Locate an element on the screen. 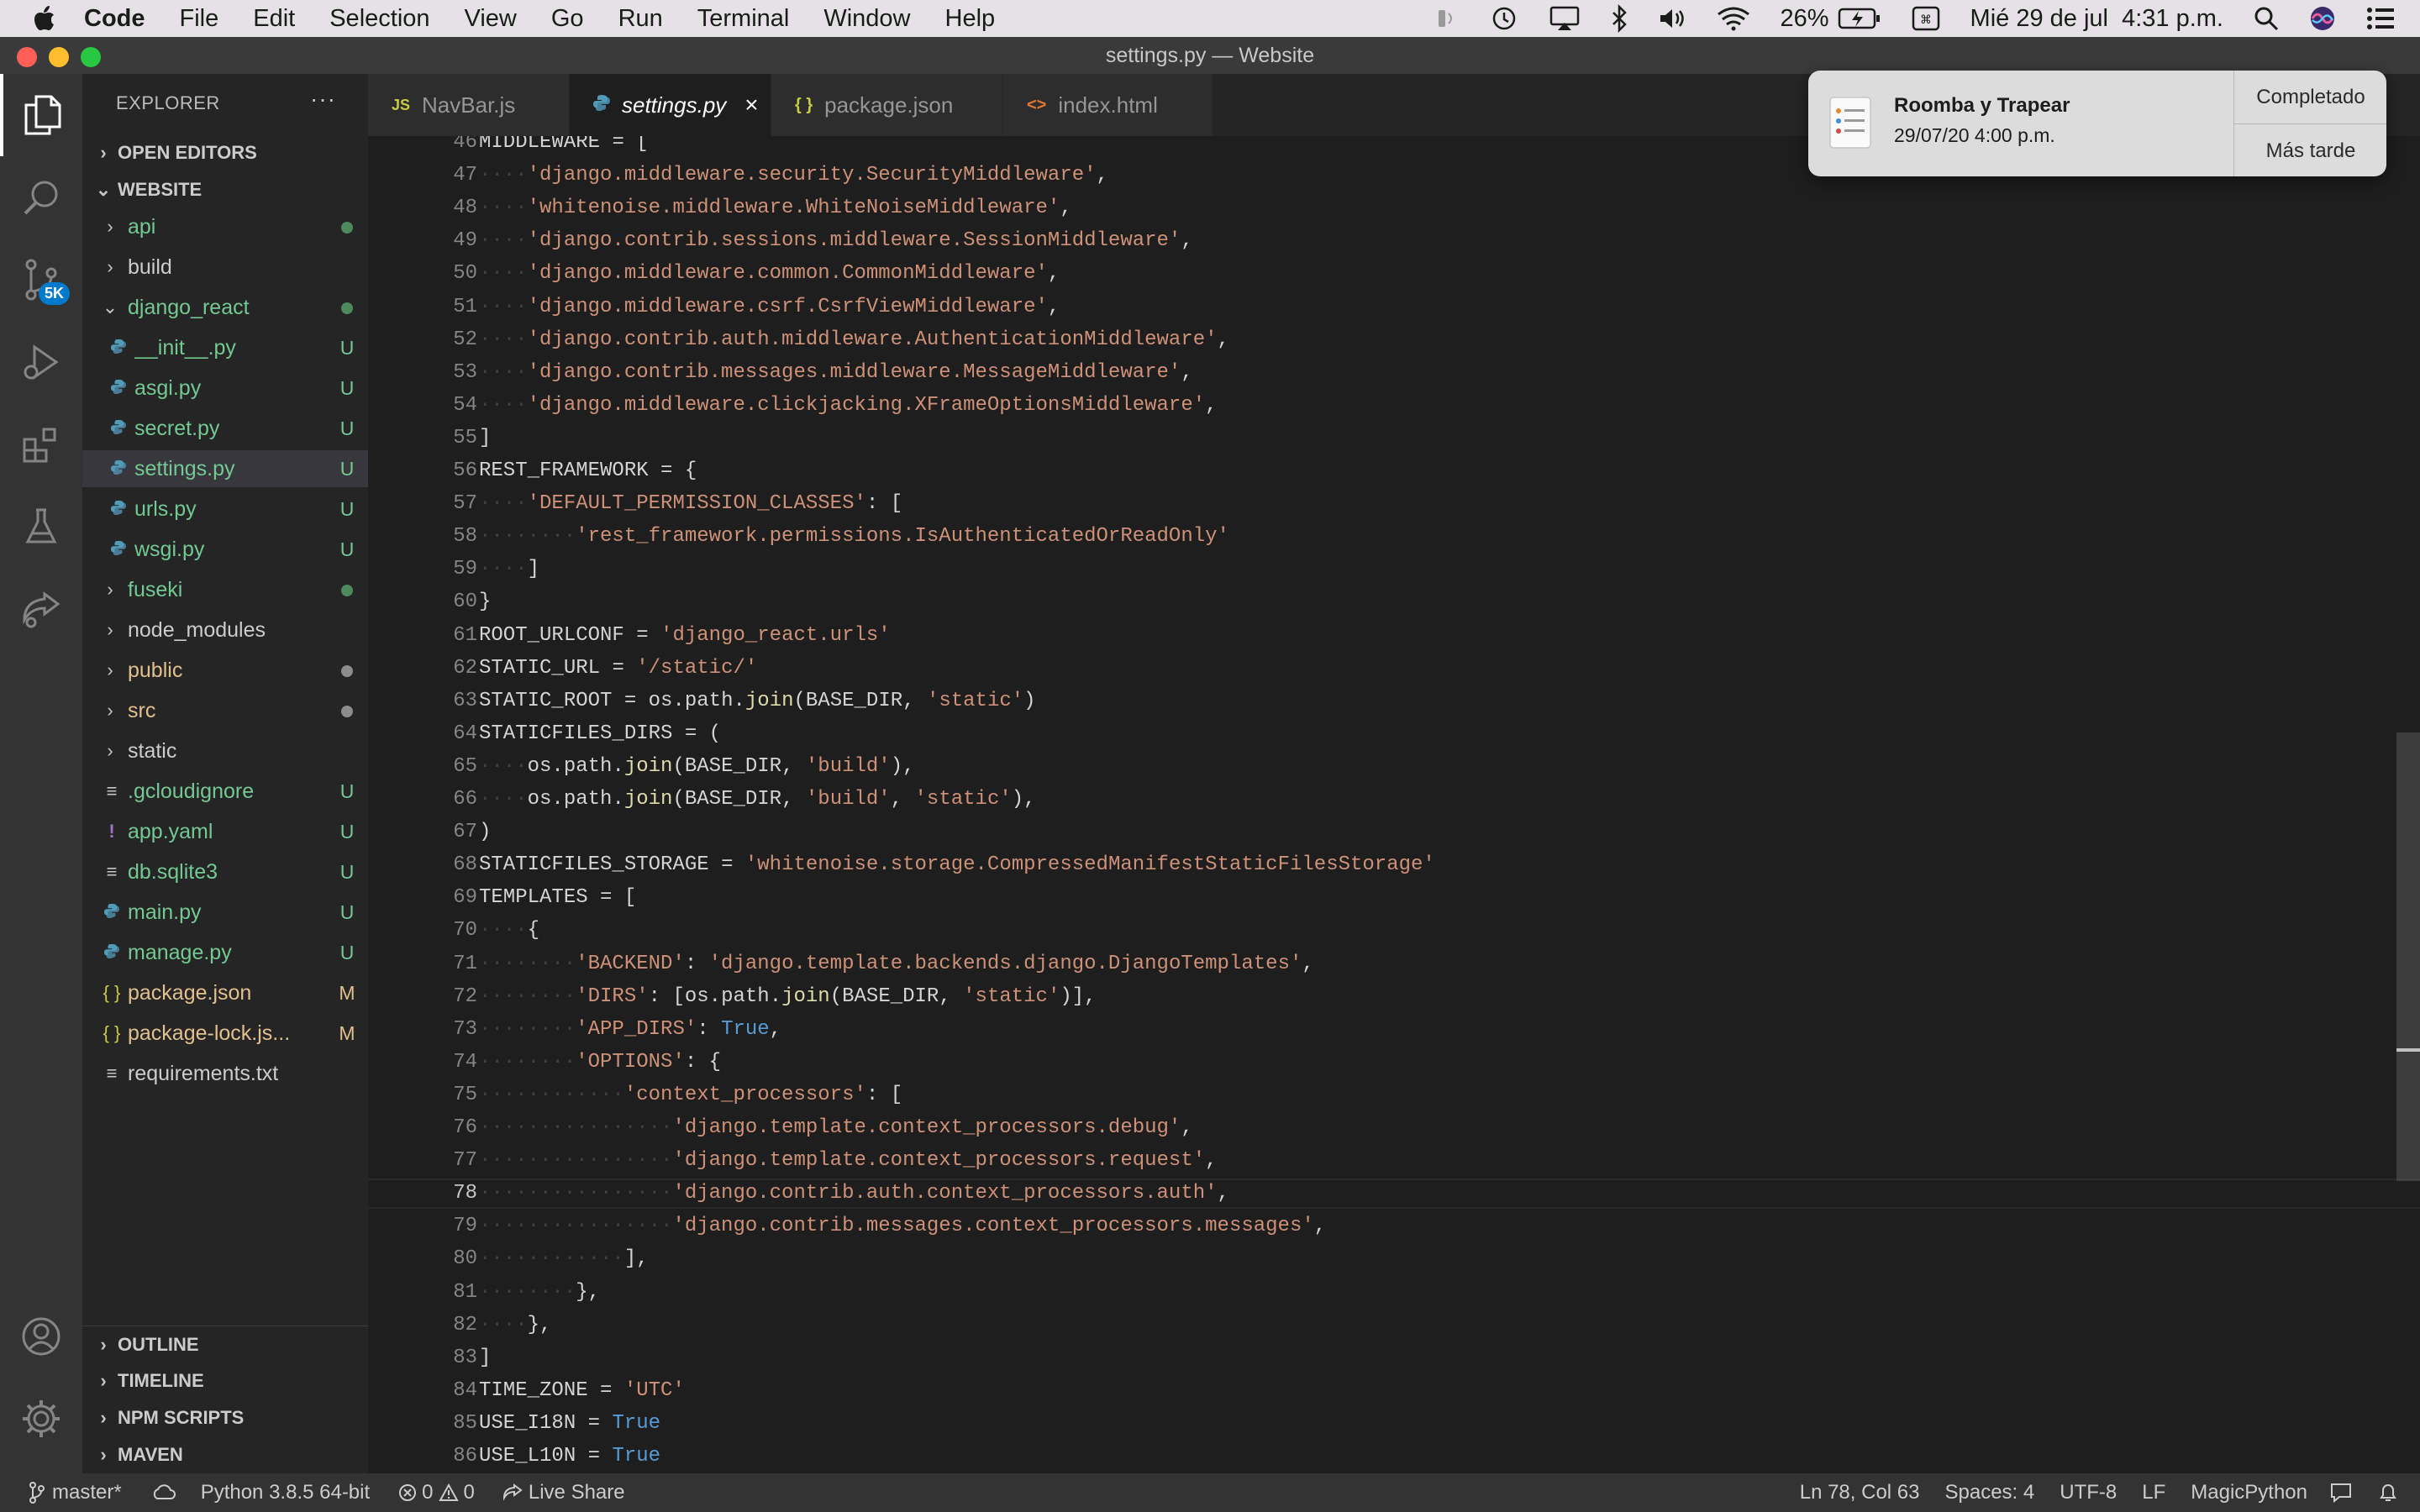  menu-go: Go is located at coordinates (567, 19).